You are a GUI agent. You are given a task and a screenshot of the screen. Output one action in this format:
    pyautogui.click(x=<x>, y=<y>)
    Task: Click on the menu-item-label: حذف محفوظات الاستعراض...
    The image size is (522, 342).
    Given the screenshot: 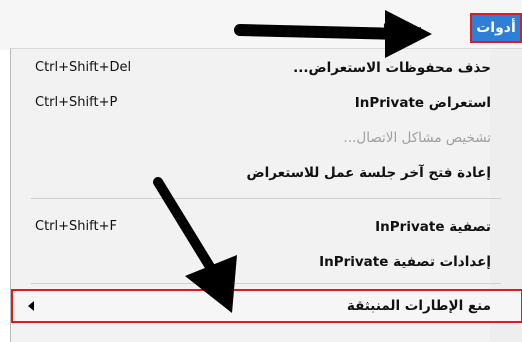 What is the action you would take?
    pyautogui.click(x=392, y=68)
    